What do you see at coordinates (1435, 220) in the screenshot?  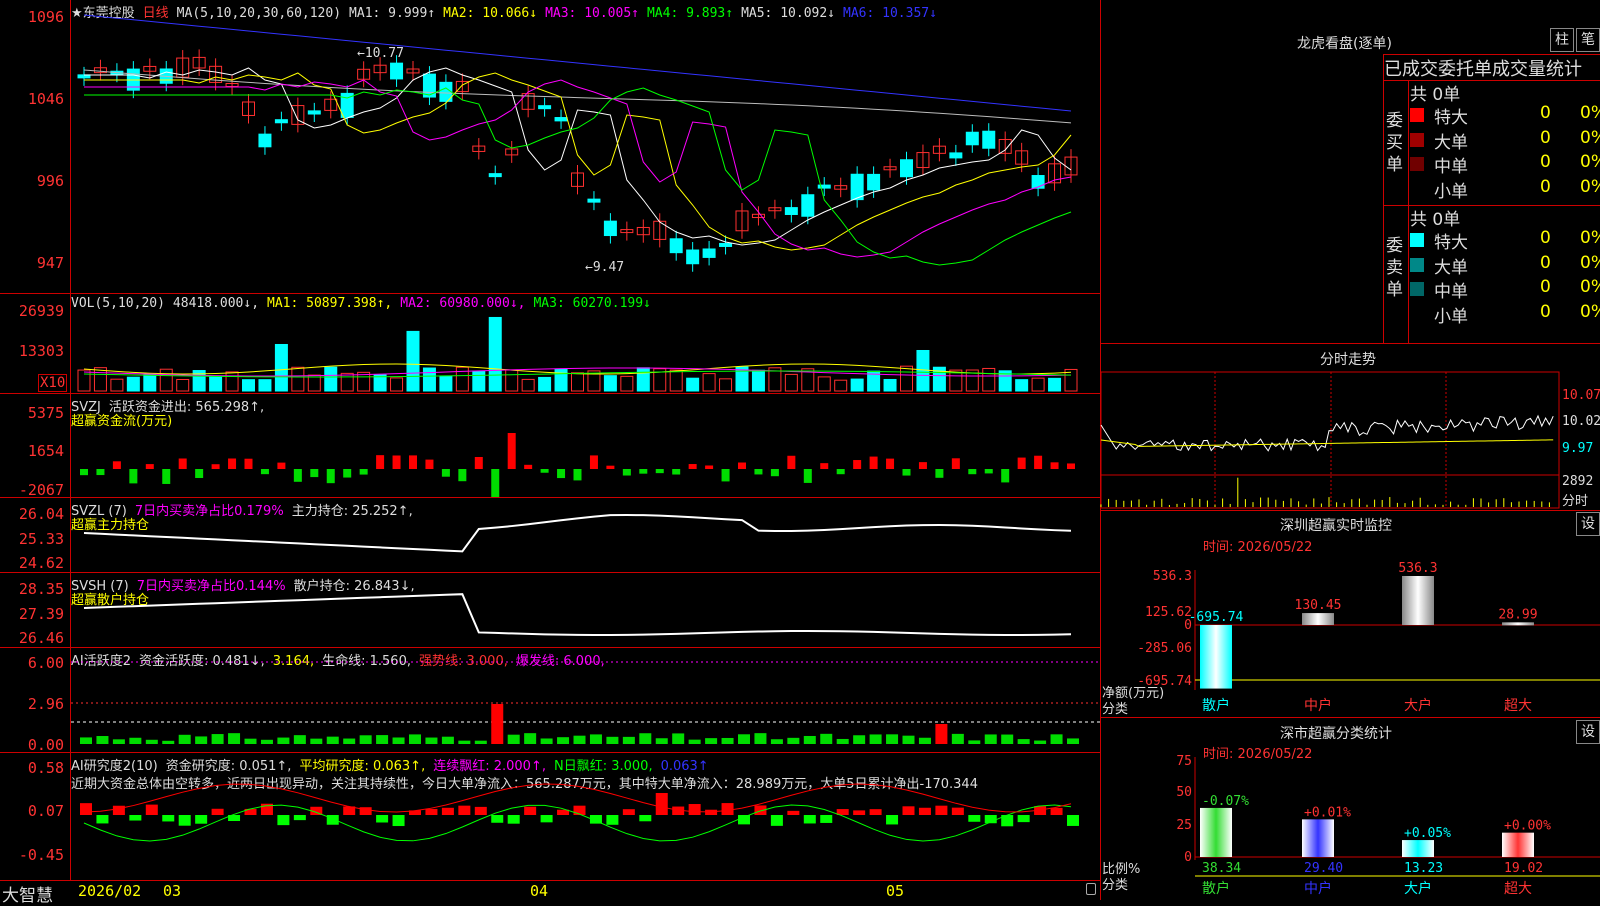 I see `sell-total: 共 0单` at bounding box center [1435, 220].